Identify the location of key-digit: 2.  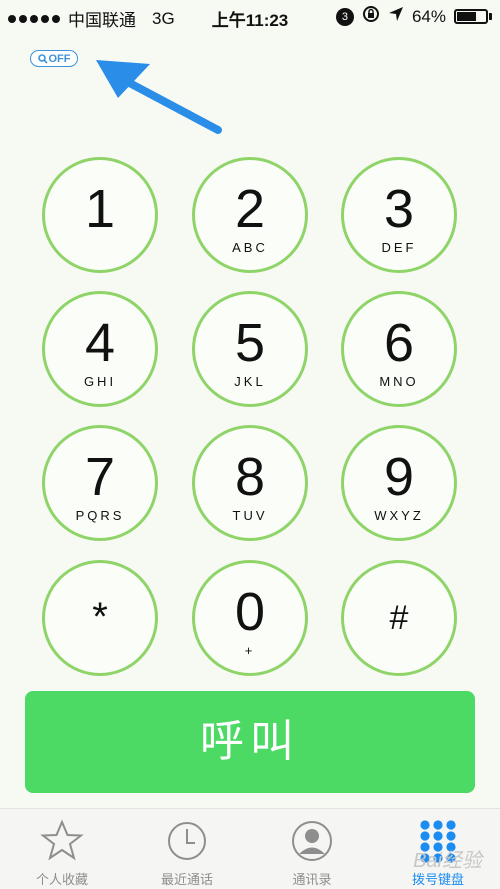
(250, 209).